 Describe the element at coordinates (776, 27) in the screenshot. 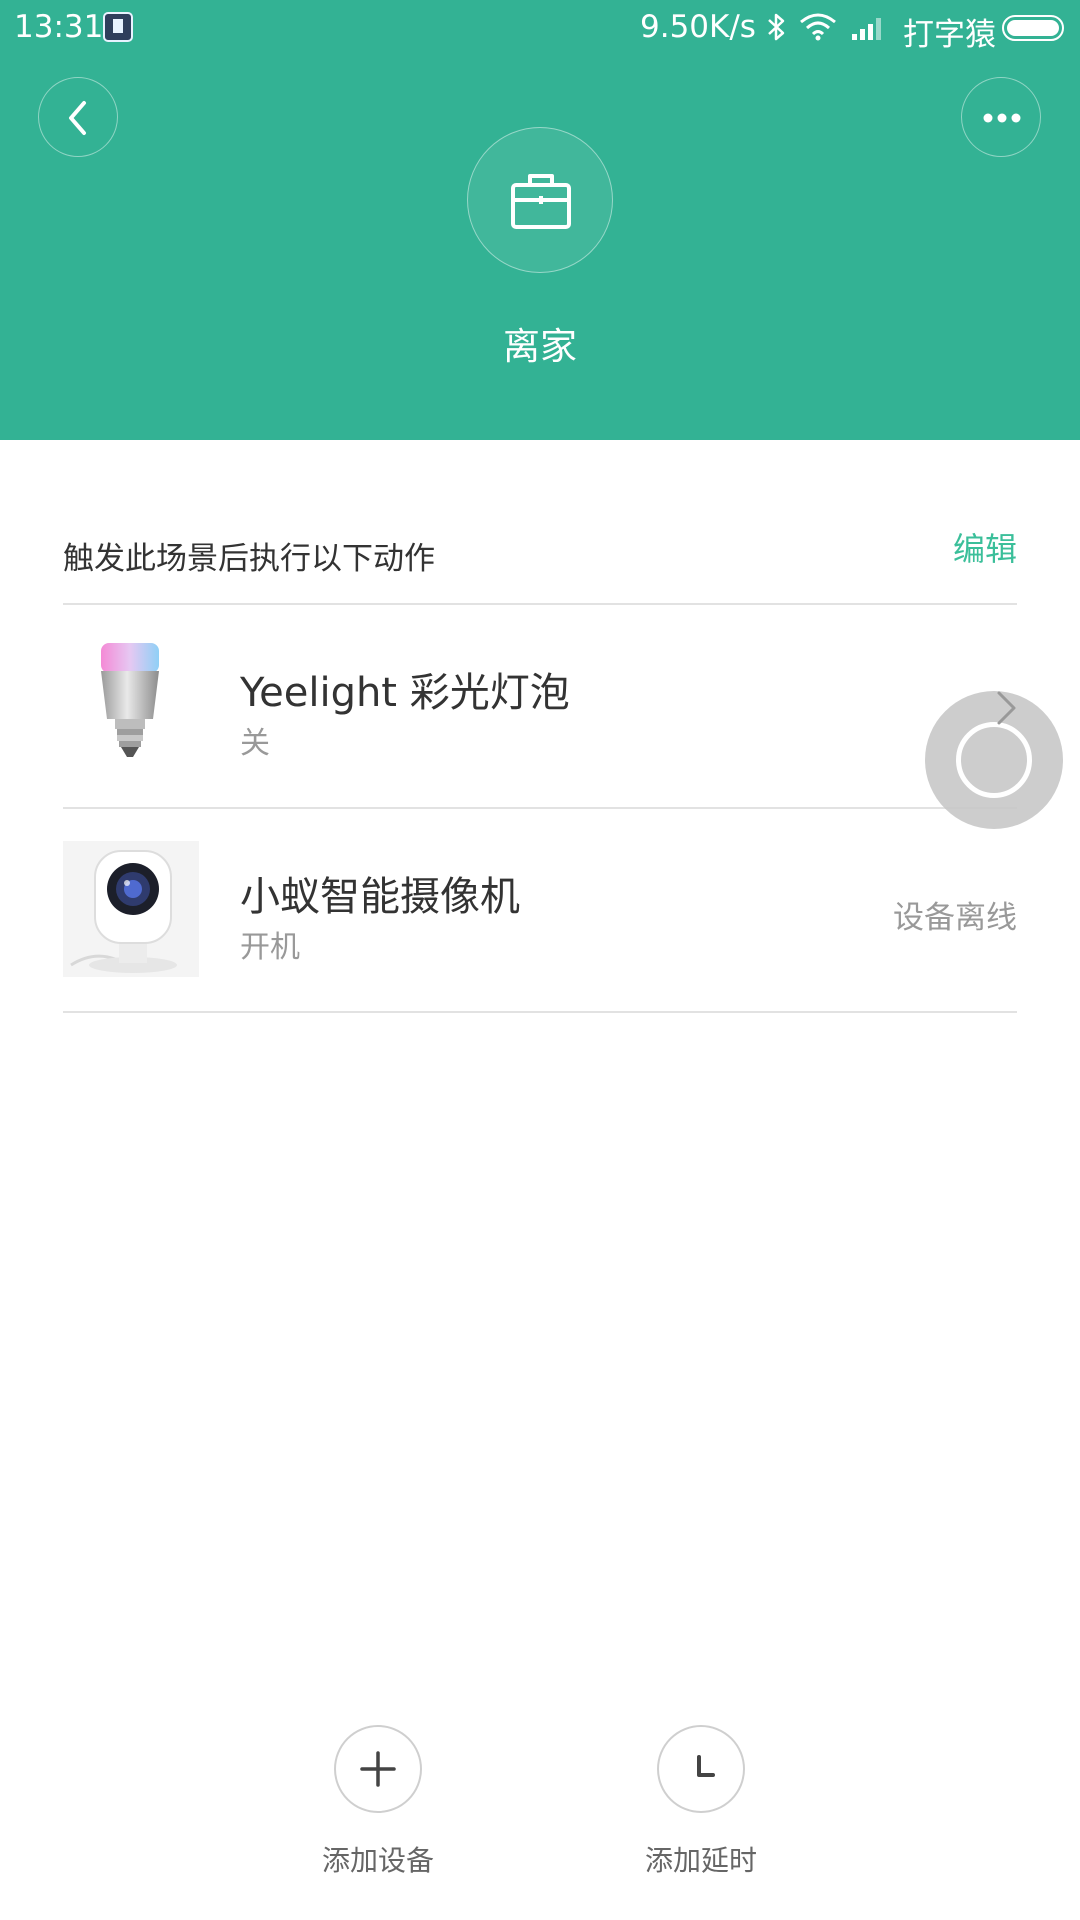

I see `bluetooth-icon` at that location.